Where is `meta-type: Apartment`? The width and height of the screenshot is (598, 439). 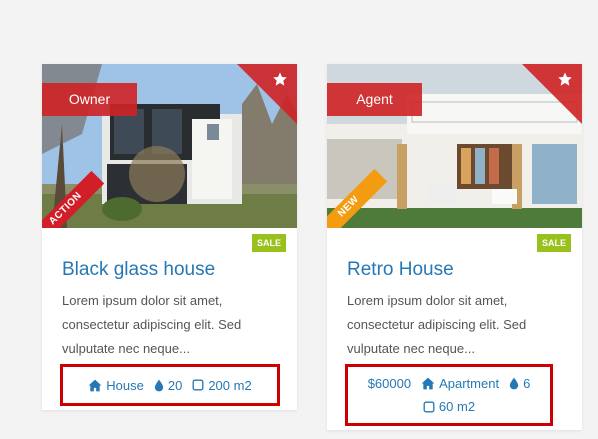 meta-type: Apartment is located at coordinates (460, 383).